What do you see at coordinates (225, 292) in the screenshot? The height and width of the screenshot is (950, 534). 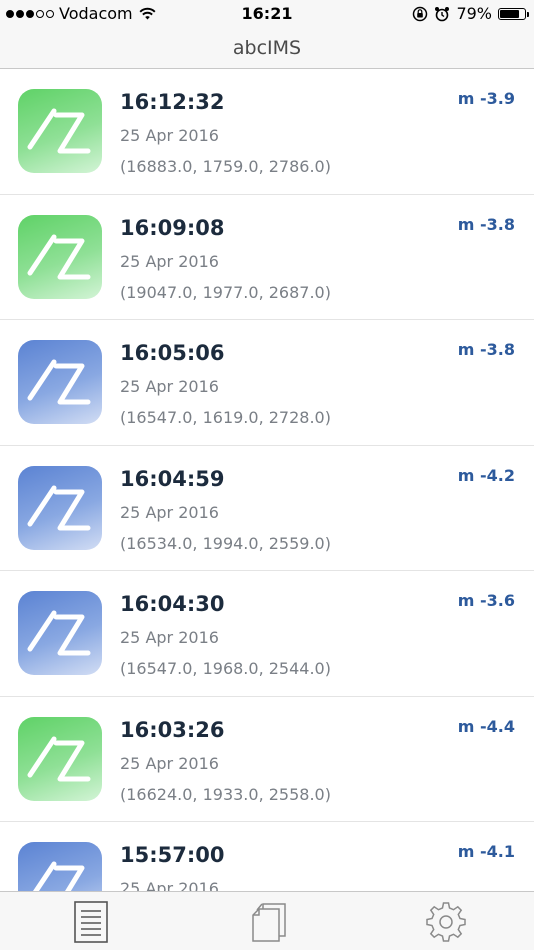 I see `event-coordinates: (19047.0, 1977.0, 2687.0)` at bounding box center [225, 292].